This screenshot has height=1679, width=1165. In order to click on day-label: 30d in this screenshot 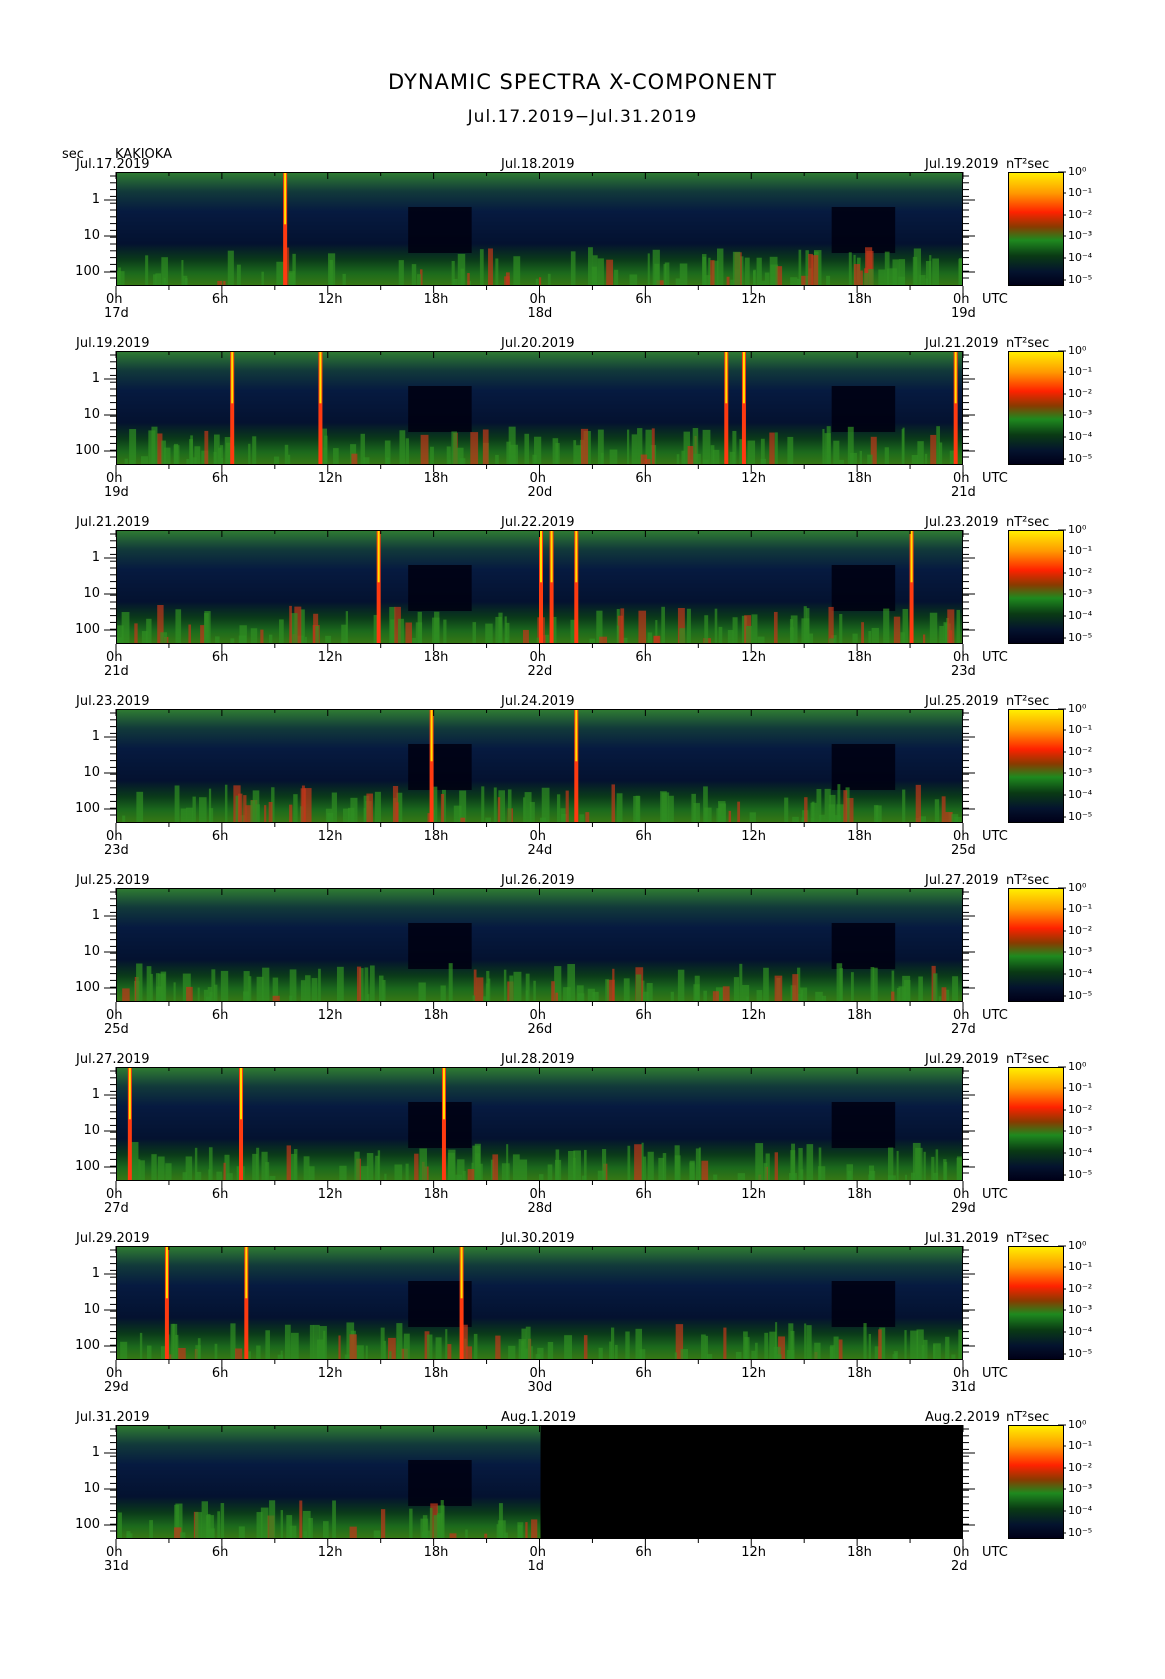, I will do `click(540, 1387)`.